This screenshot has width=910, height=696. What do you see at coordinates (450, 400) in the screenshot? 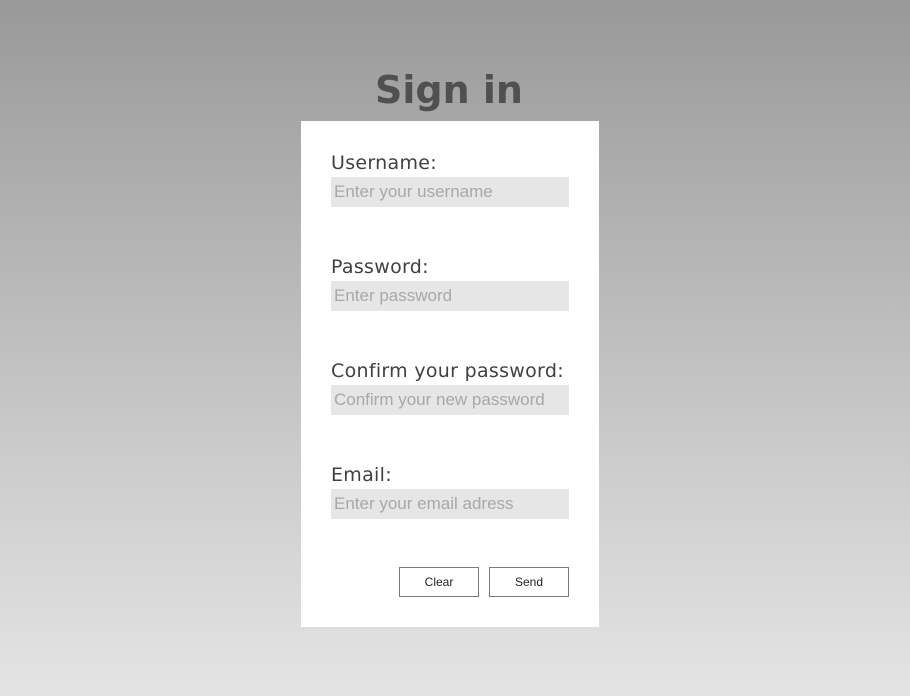
I see `confirm-password-input` at bounding box center [450, 400].